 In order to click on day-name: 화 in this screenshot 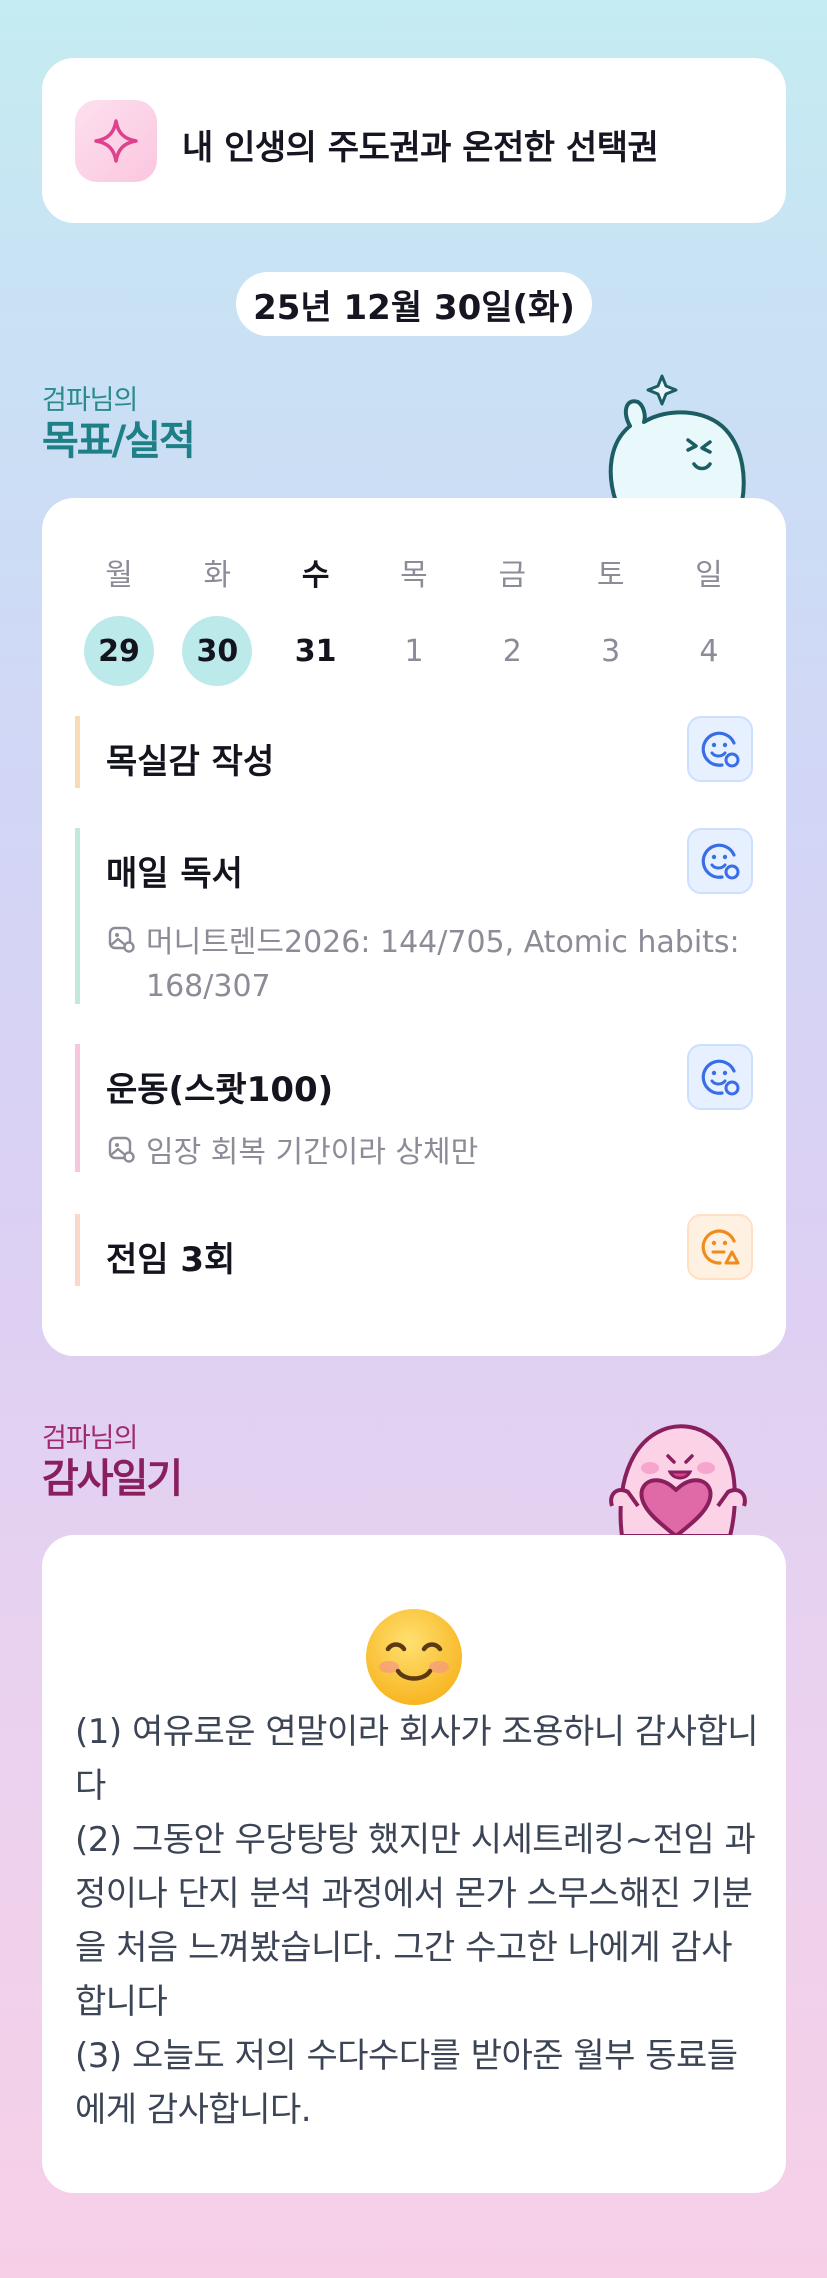, I will do `click(217, 575)`.